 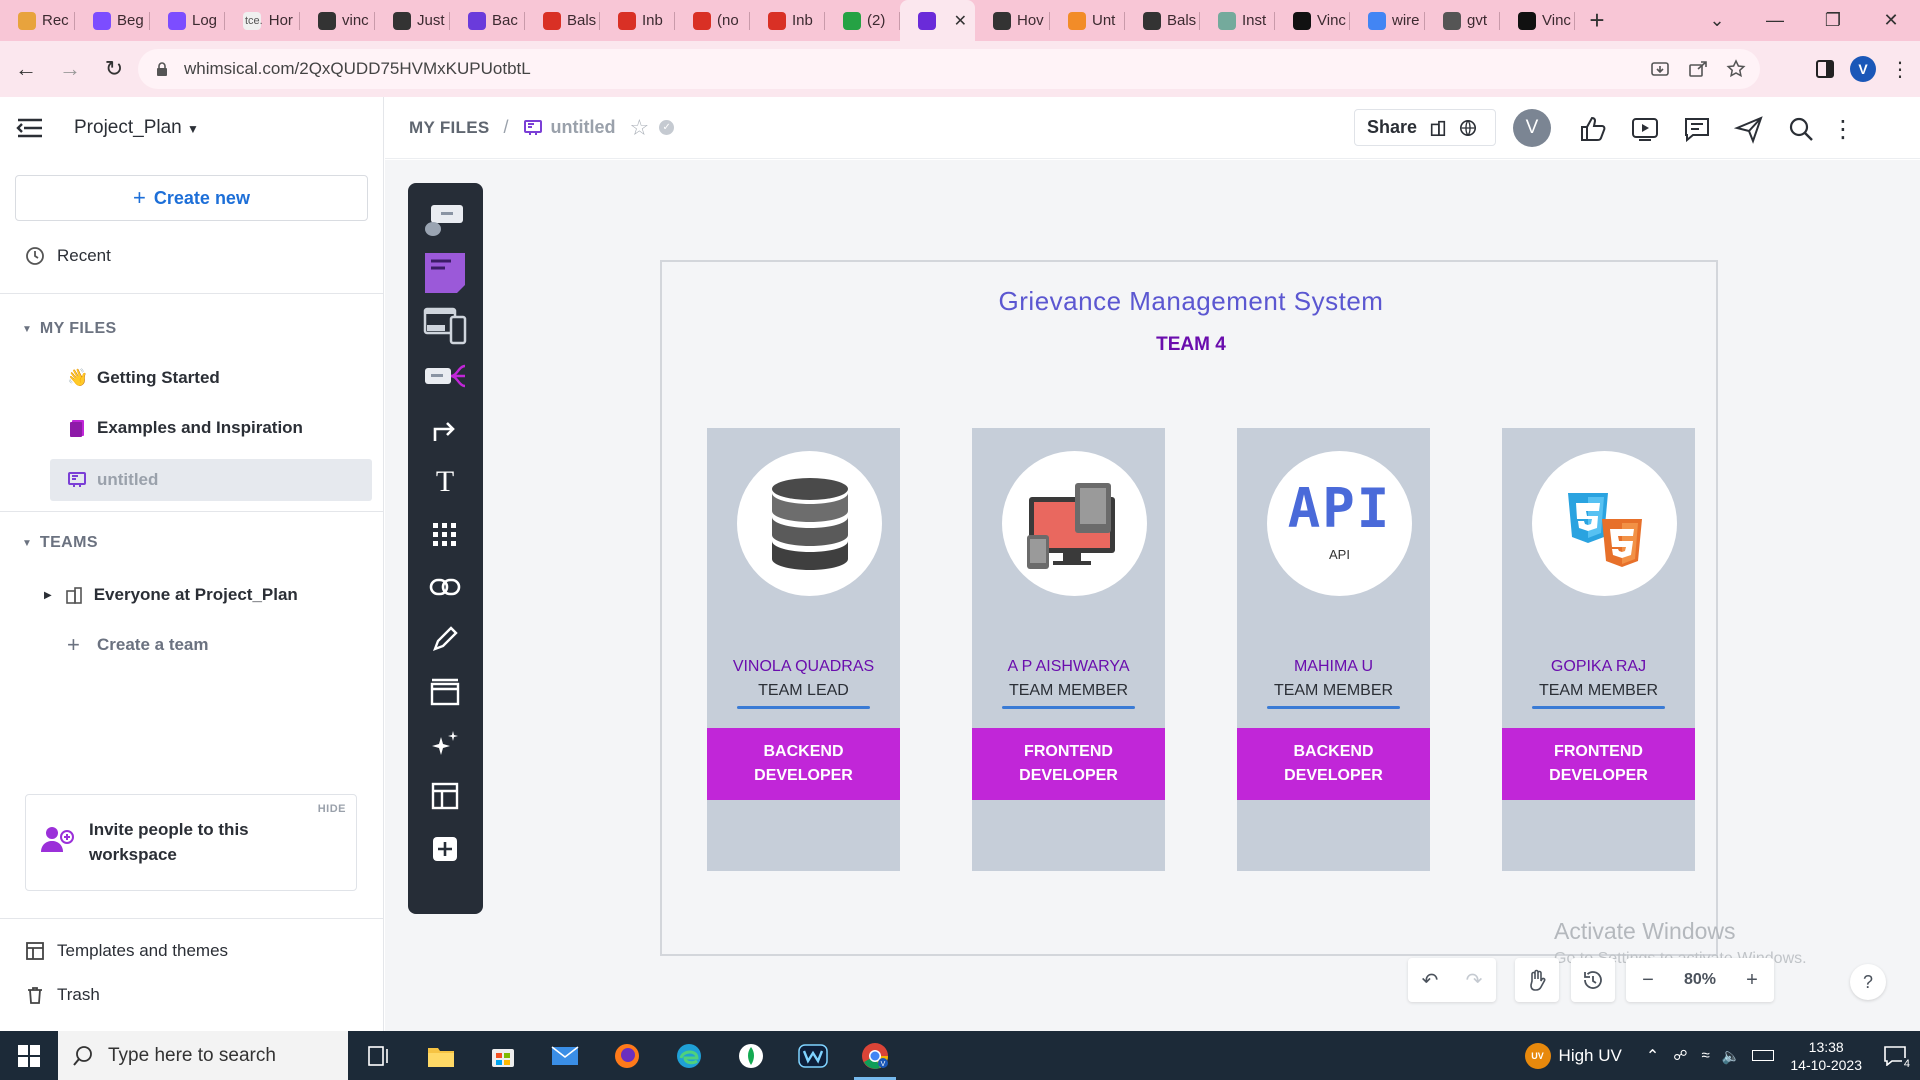 I want to click on mindmap-tool-icon, so click(x=445, y=377).